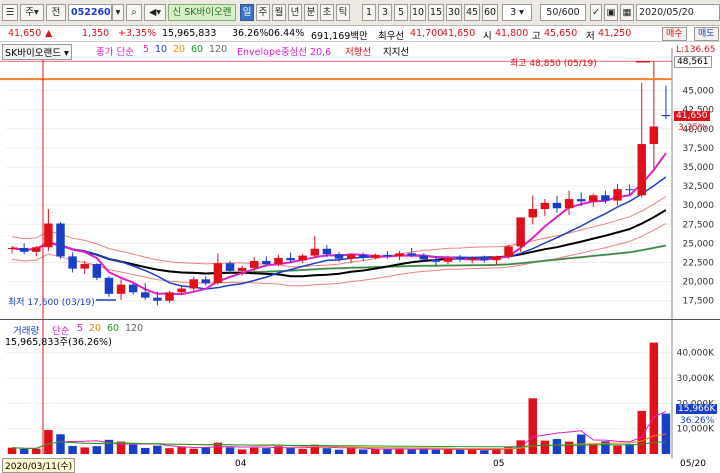 This screenshot has width=720, height=473. What do you see at coordinates (627, 12) in the screenshot?
I see `calendar-icon: ▦` at bounding box center [627, 12].